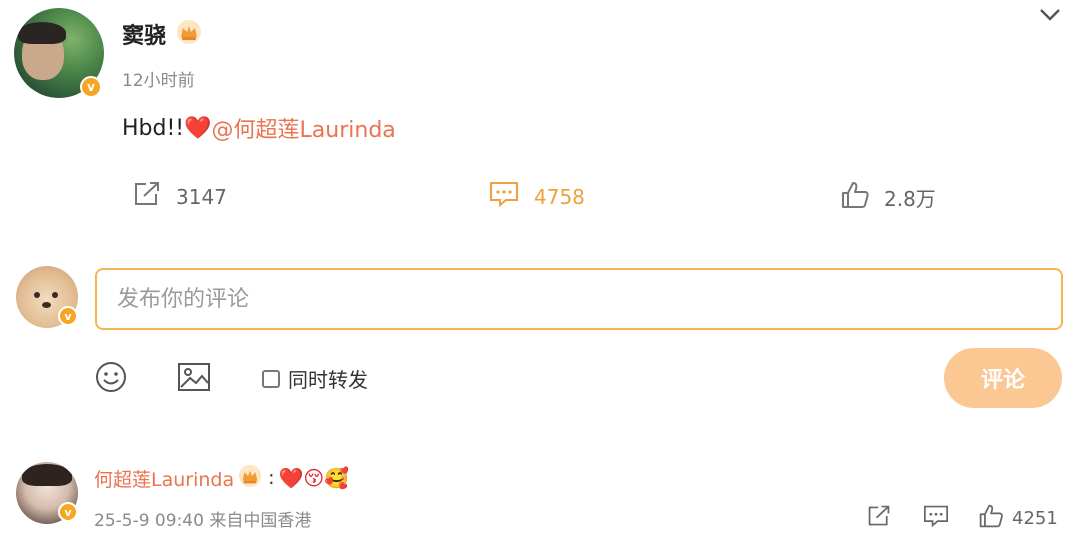 This screenshot has height=536, width=1078. I want to click on heart-emoji: ❤️, so click(198, 128).